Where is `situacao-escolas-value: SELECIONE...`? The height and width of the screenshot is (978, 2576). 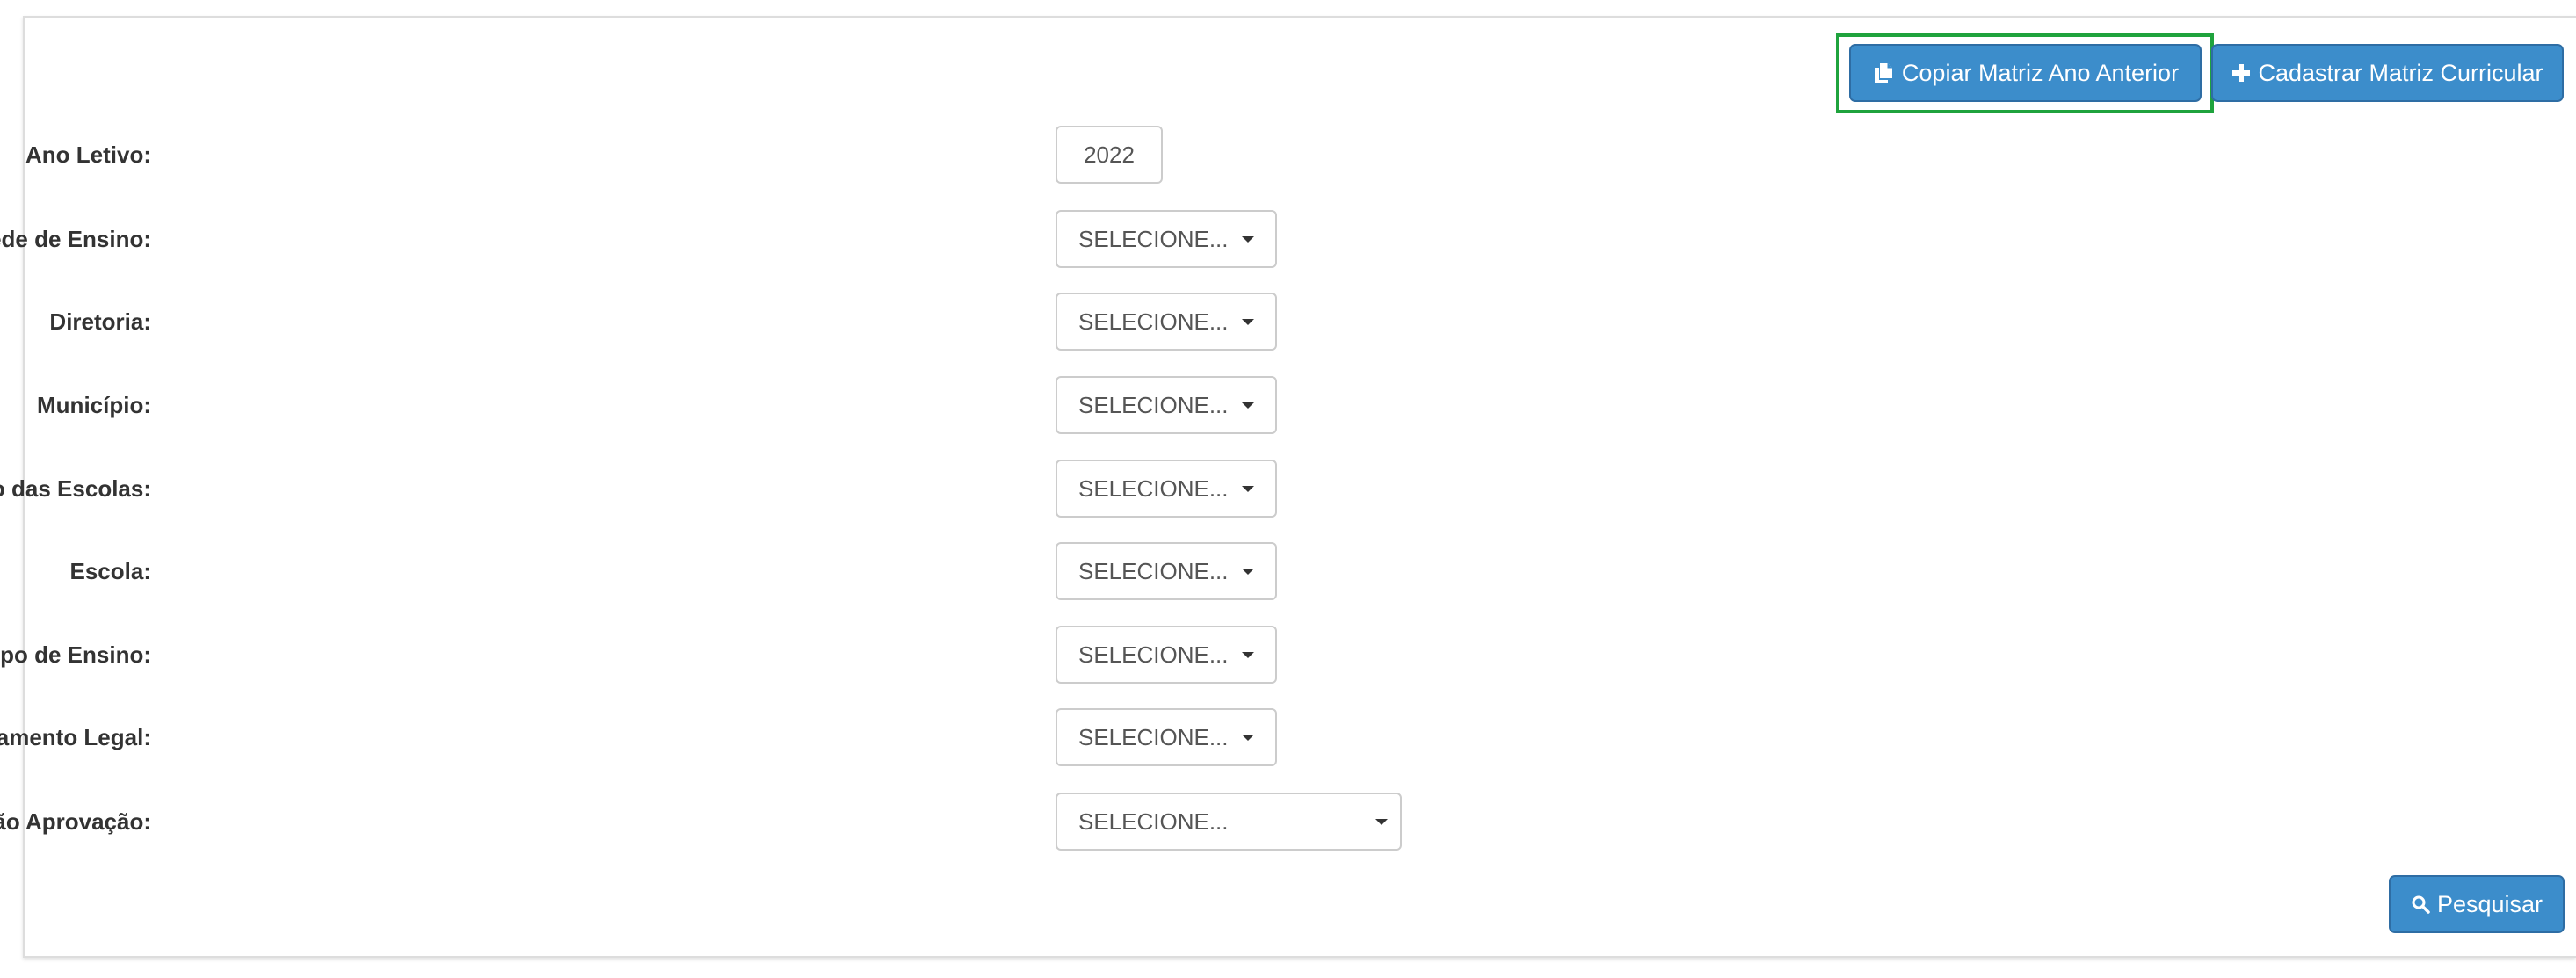
situacao-escolas-value: SELECIONE... is located at coordinates (1153, 488).